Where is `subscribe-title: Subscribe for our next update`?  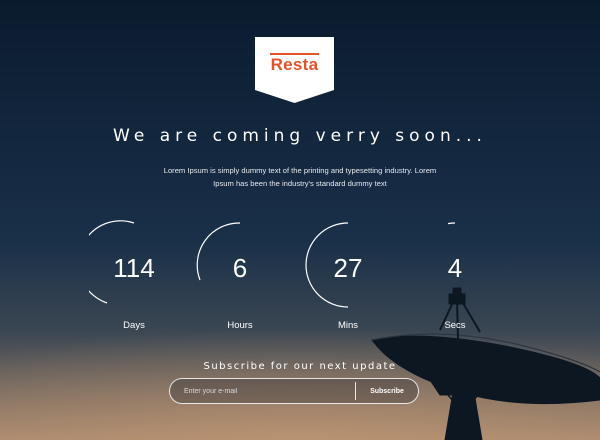 subscribe-title: Subscribe for our next update is located at coordinates (300, 366).